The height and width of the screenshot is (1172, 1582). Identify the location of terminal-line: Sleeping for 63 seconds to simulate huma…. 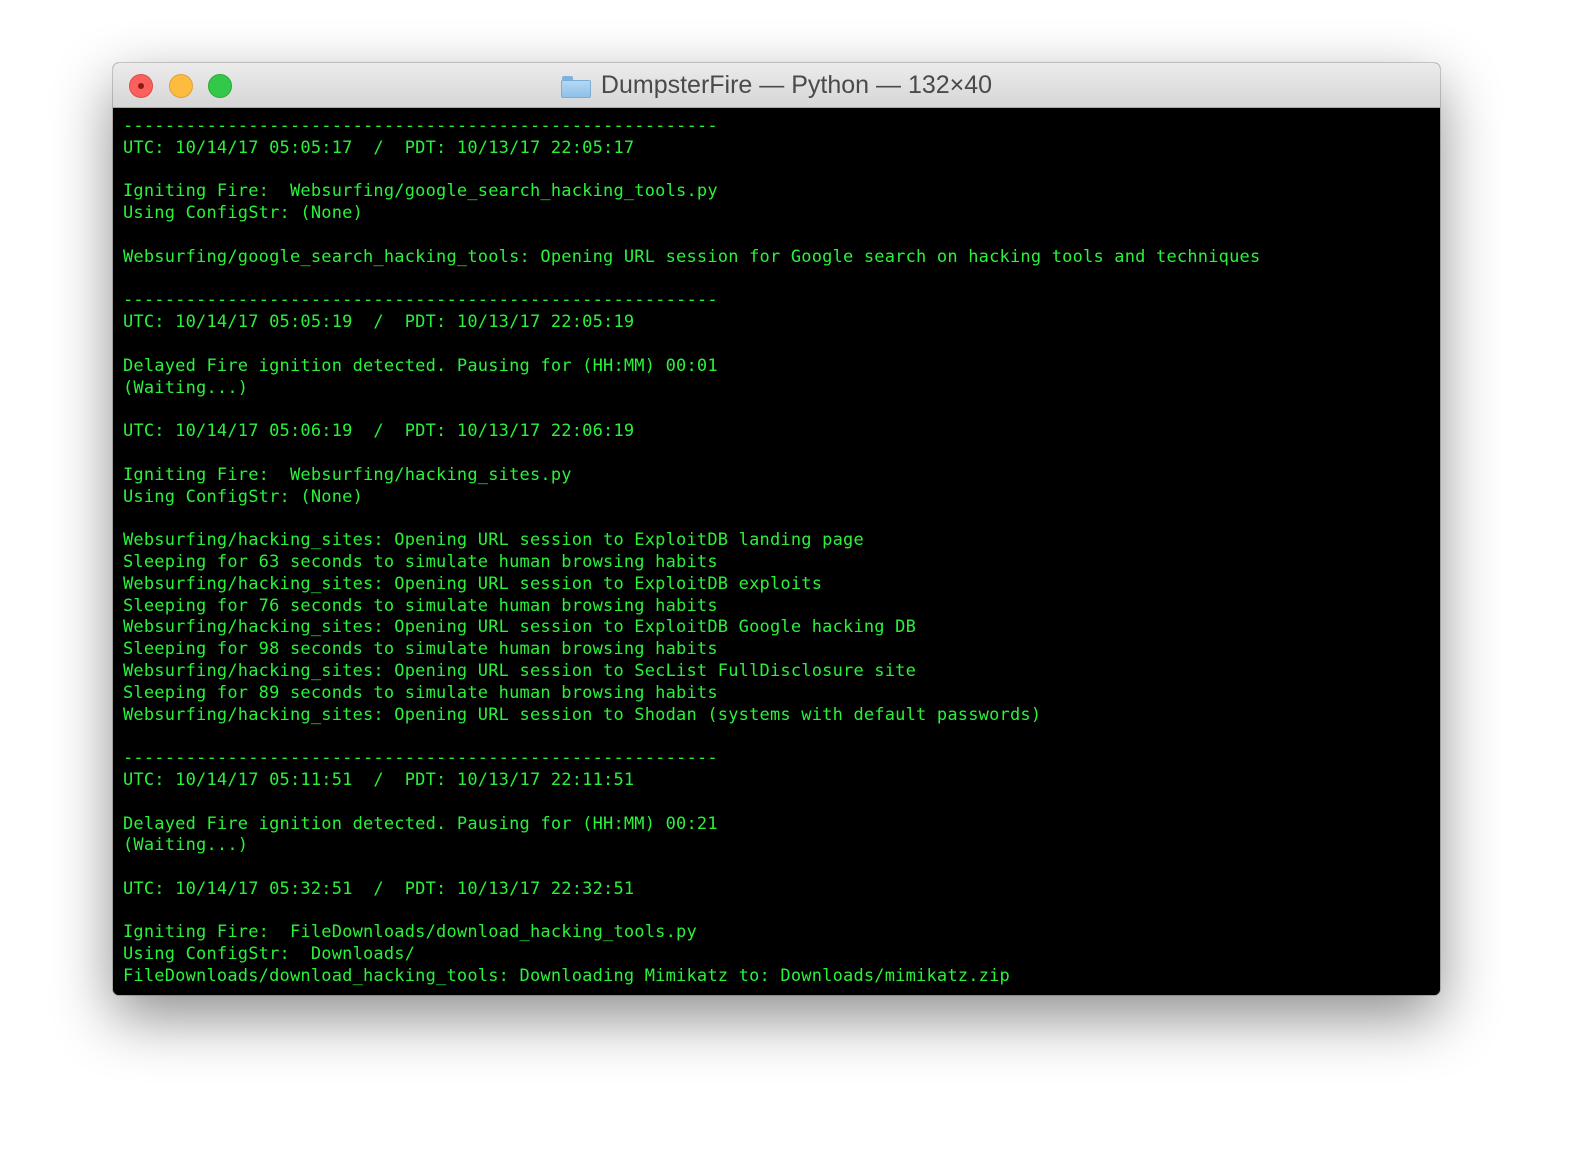
(420, 561).